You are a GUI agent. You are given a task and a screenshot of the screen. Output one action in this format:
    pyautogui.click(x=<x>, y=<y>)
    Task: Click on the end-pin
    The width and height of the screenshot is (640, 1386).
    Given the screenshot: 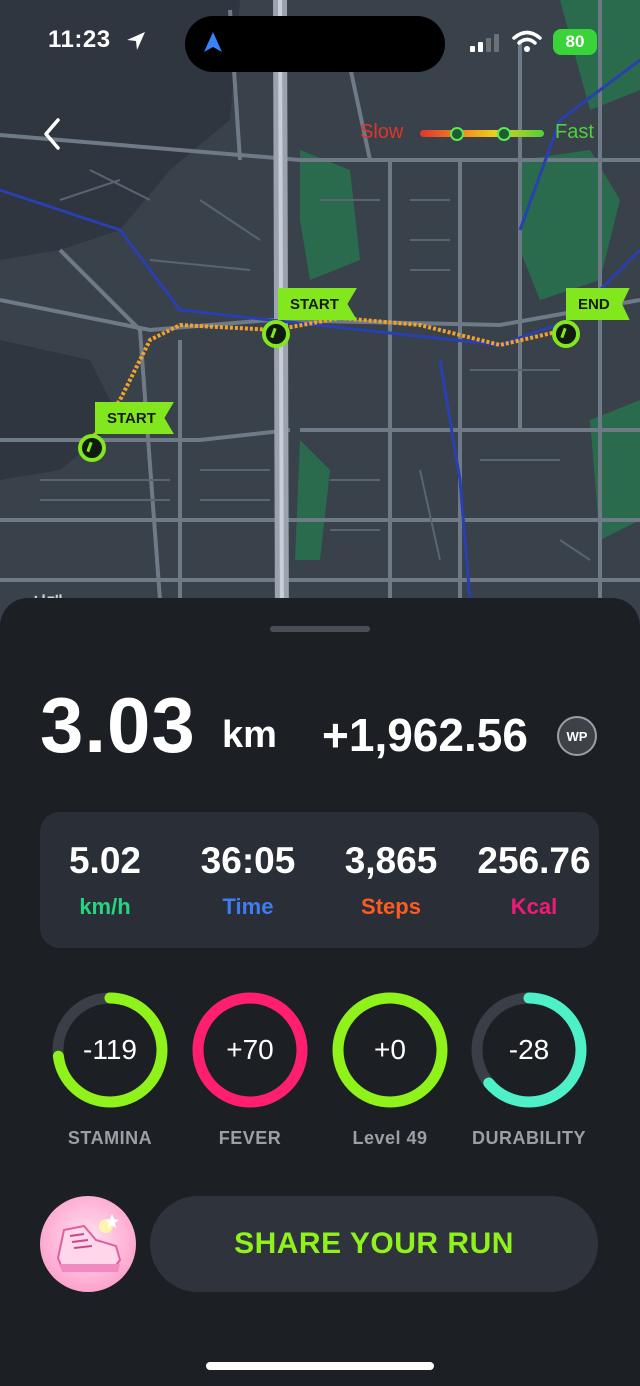 What is the action you would take?
    pyautogui.click(x=566, y=334)
    